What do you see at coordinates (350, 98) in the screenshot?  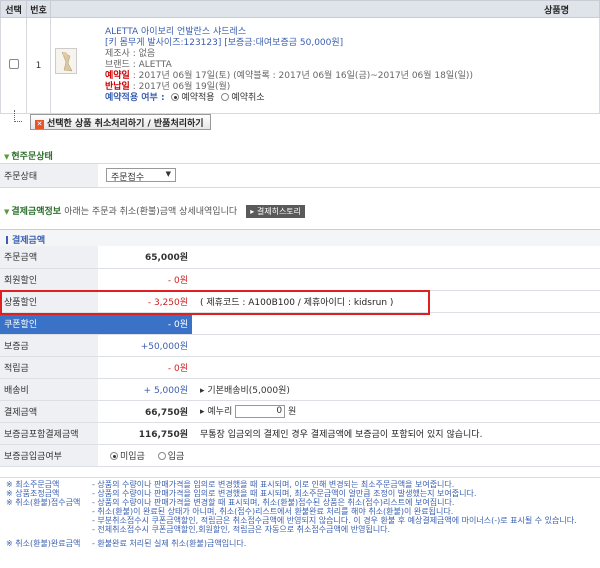 I see `reserve-apply-line: 예약적용 여부 : 예약적용 예약취소` at bounding box center [350, 98].